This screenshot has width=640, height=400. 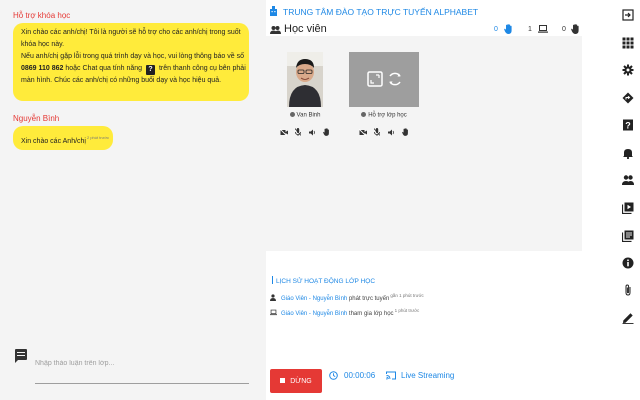 What do you see at coordinates (142, 368) in the screenshot?
I see `chat-input` at bounding box center [142, 368].